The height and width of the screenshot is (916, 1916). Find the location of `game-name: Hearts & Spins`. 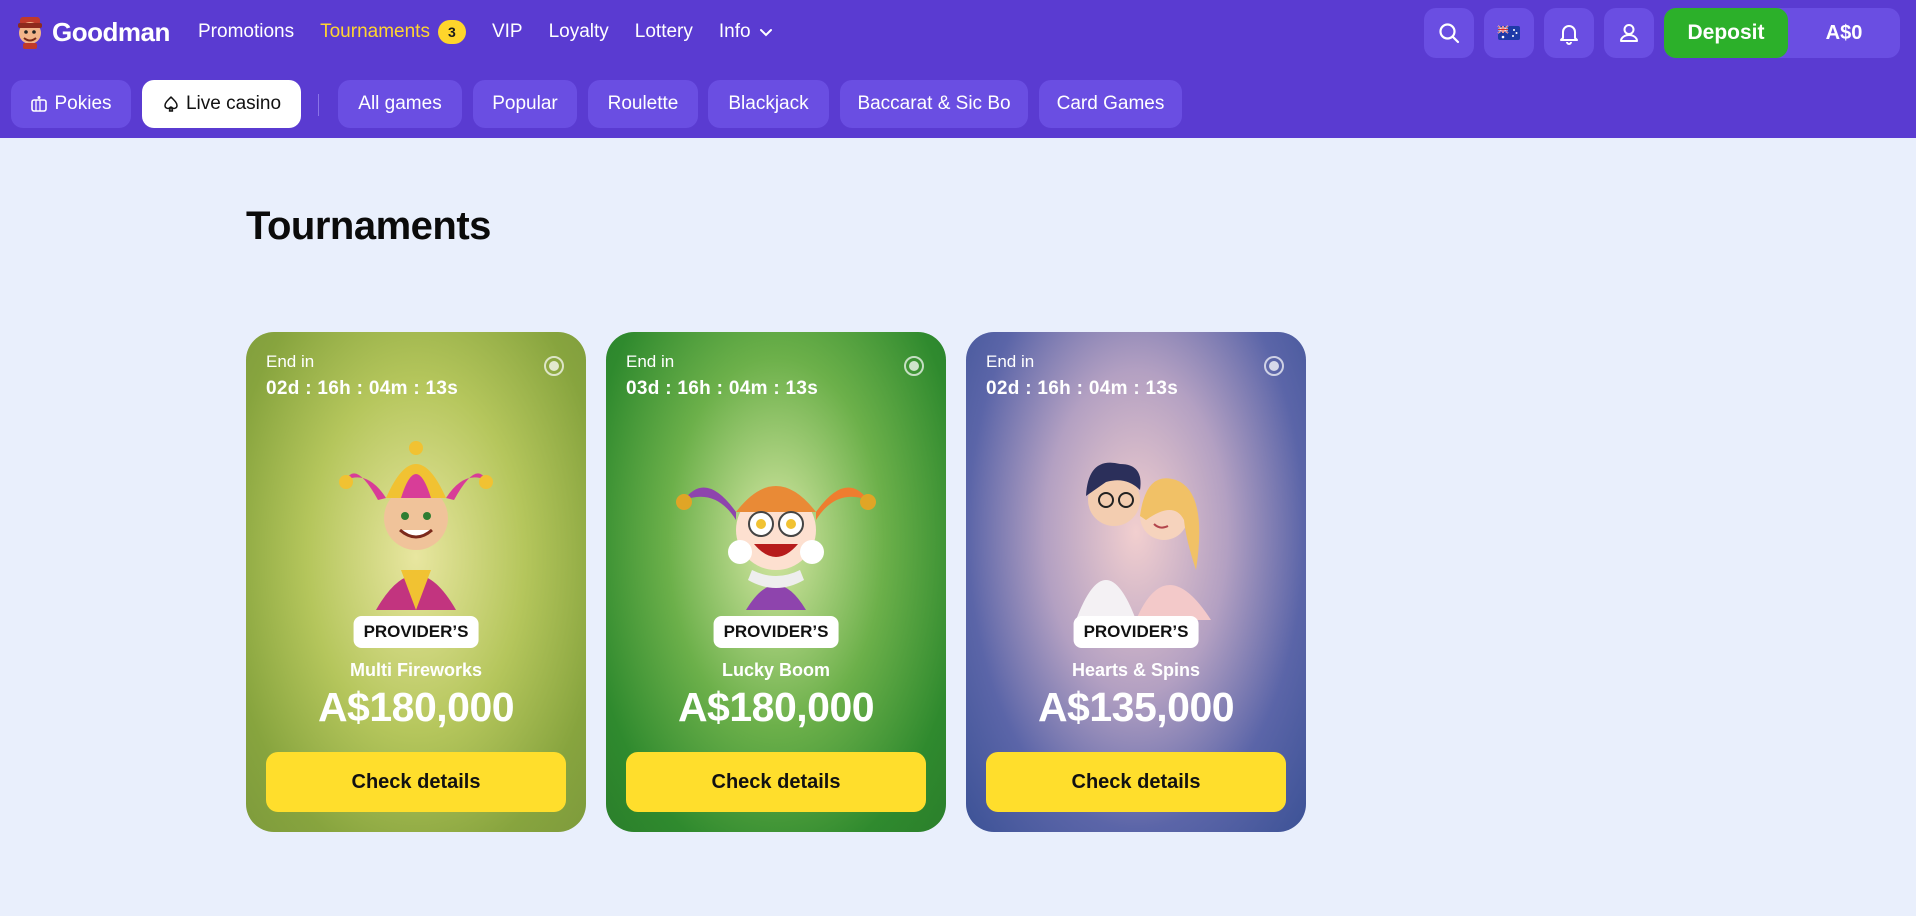

game-name: Hearts & Spins is located at coordinates (1136, 670).